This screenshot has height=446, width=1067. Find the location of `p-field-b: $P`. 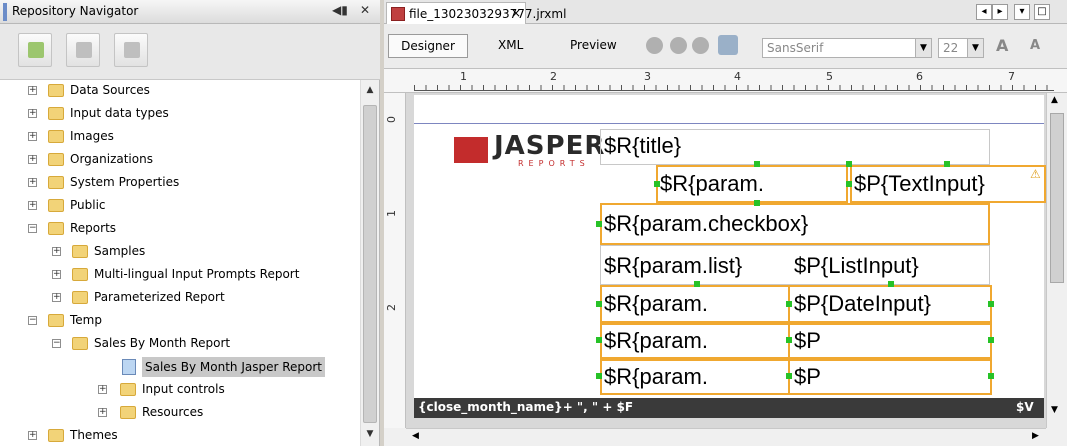

p-field-b: $P is located at coordinates (807, 377).